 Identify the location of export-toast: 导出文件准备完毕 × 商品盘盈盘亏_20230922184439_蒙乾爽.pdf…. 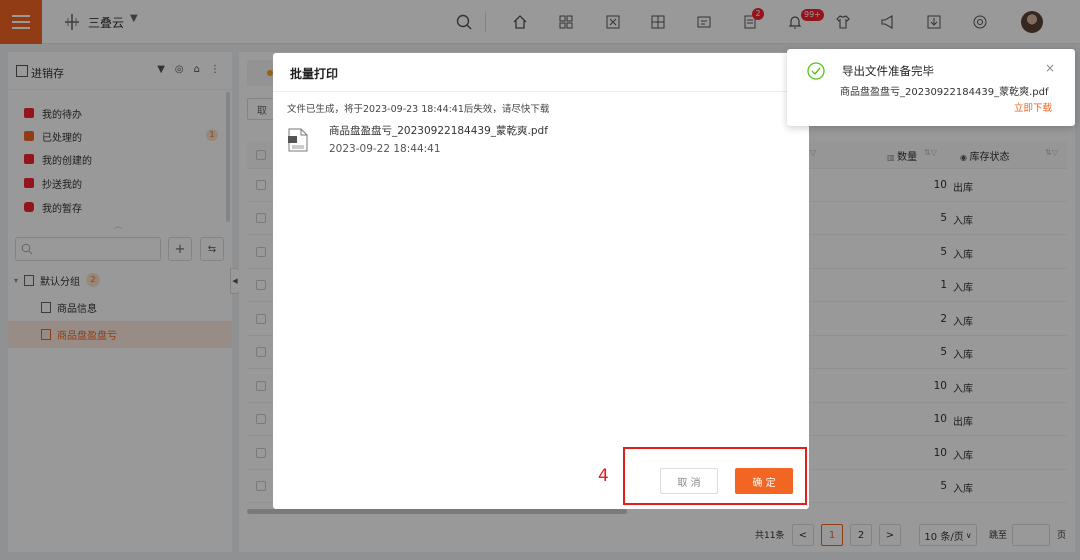
(931, 87).